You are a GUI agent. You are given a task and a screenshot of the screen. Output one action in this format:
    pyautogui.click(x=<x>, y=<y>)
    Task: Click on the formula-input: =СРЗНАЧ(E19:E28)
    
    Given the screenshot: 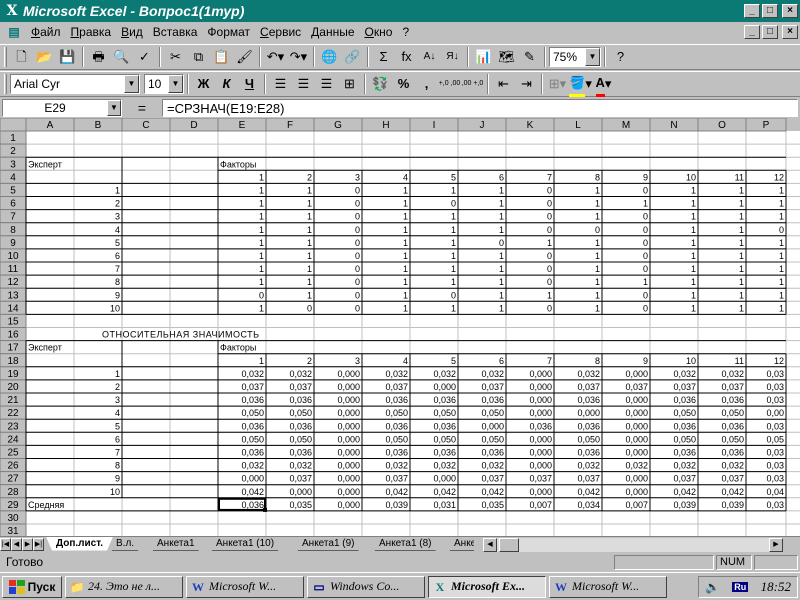 What is the action you would take?
    pyautogui.click(x=480, y=108)
    